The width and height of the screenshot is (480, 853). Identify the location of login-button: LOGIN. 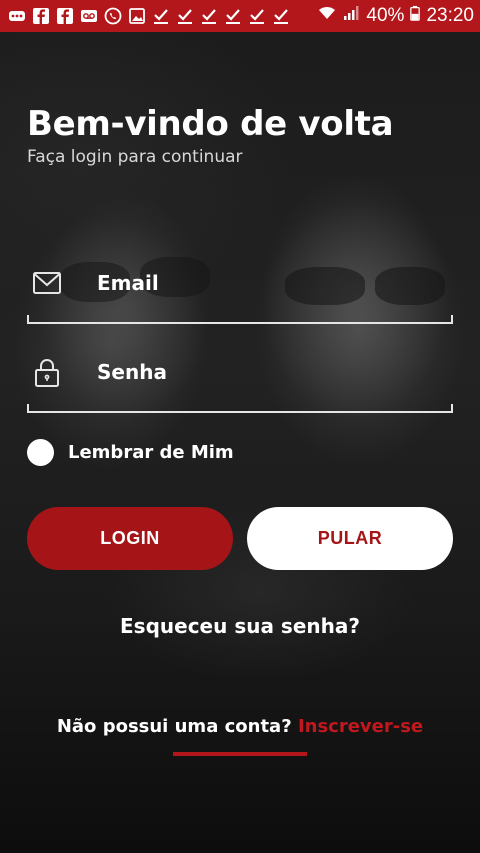
(130, 538).